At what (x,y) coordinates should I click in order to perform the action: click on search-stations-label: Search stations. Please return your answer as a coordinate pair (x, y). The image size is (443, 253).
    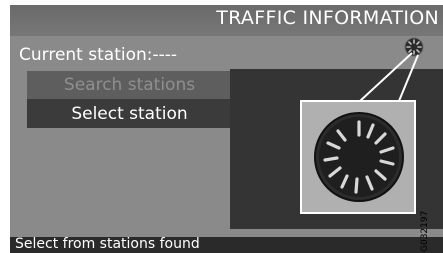
    Looking at the image, I should click on (129, 85).